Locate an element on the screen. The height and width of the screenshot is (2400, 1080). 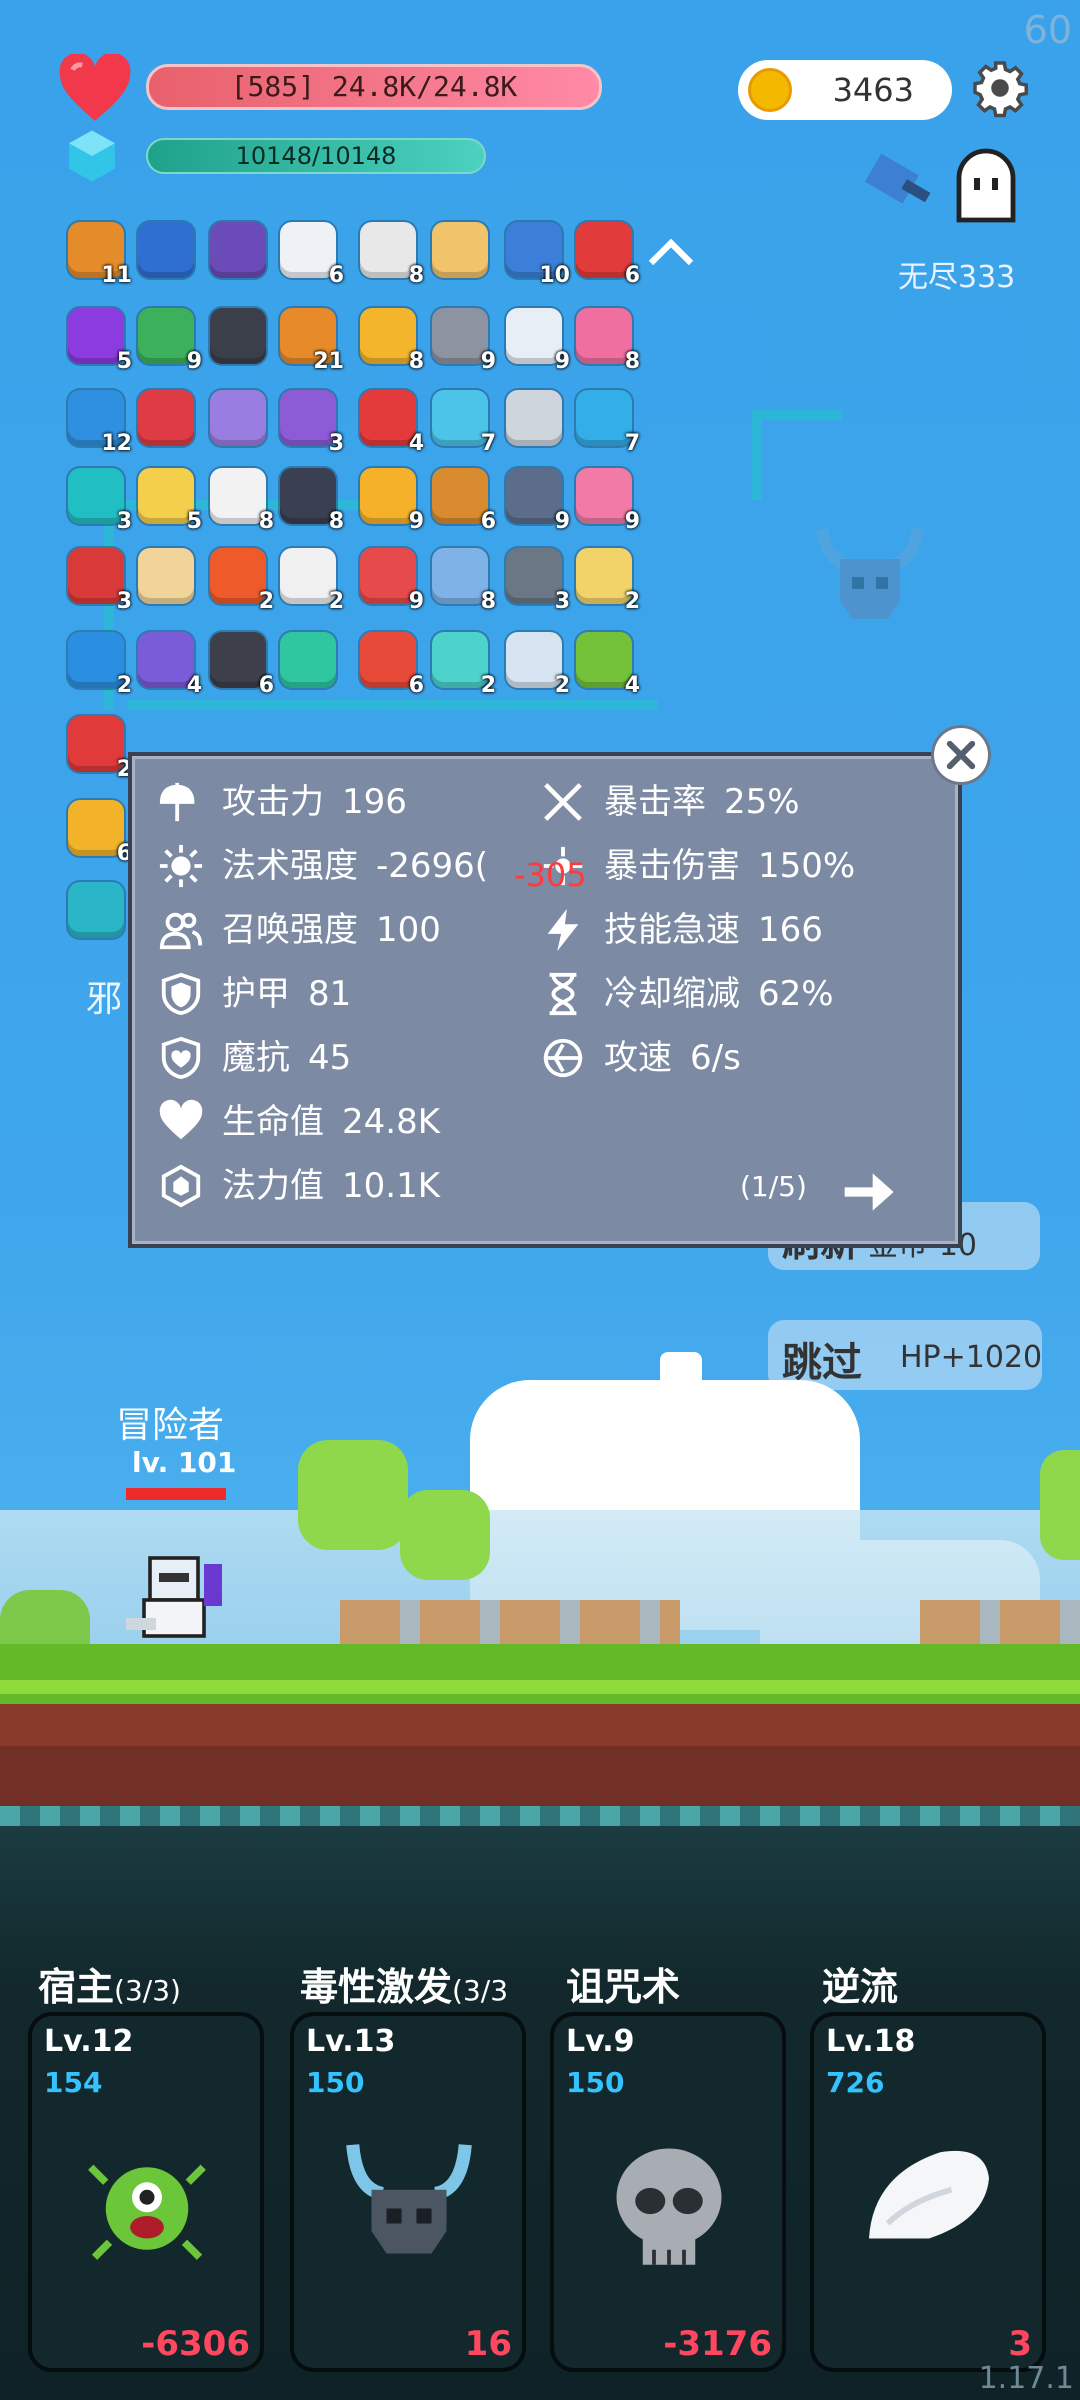
viking-helmet-icon is located at coordinates (409, 2199).